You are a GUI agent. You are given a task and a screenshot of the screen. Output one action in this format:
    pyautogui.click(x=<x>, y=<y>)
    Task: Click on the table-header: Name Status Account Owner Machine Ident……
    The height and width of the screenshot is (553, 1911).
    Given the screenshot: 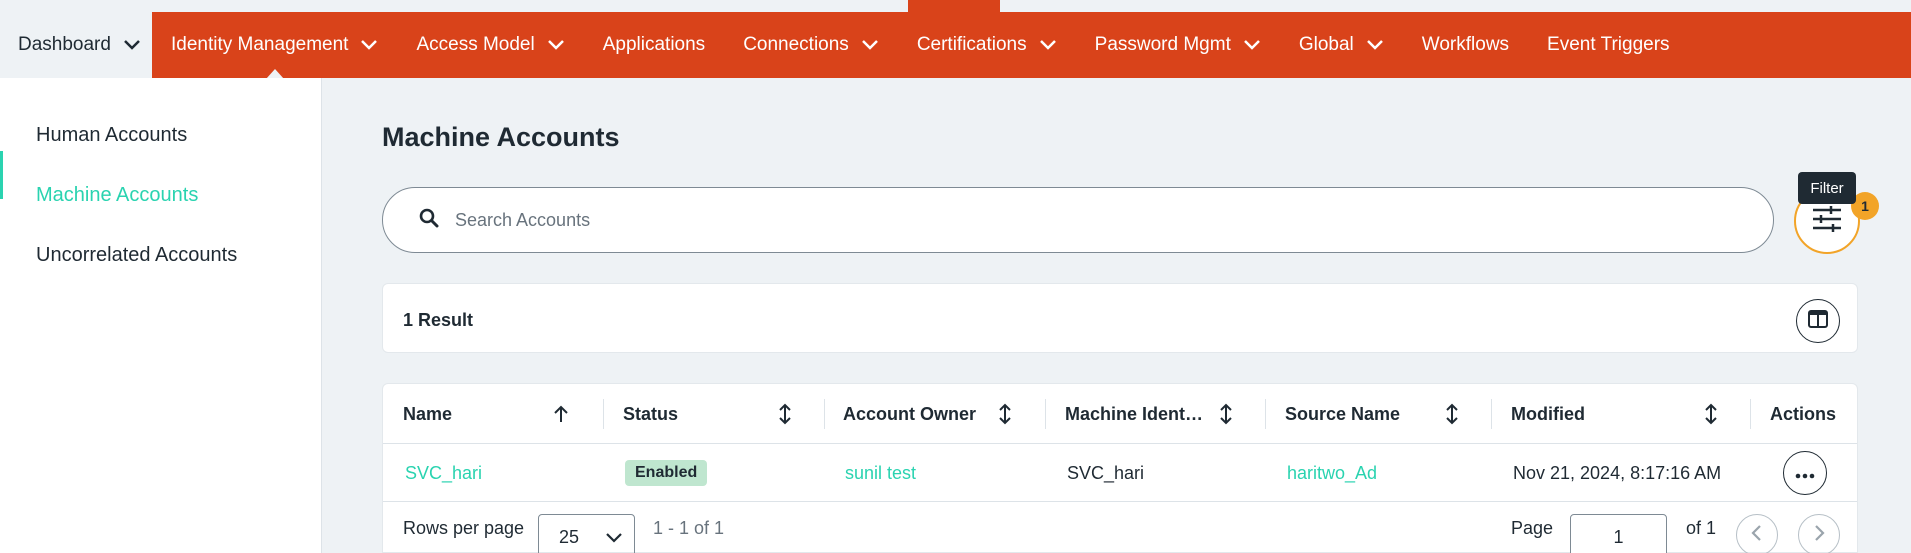 What is the action you would take?
    pyautogui.click(x=1120, y=414)
    